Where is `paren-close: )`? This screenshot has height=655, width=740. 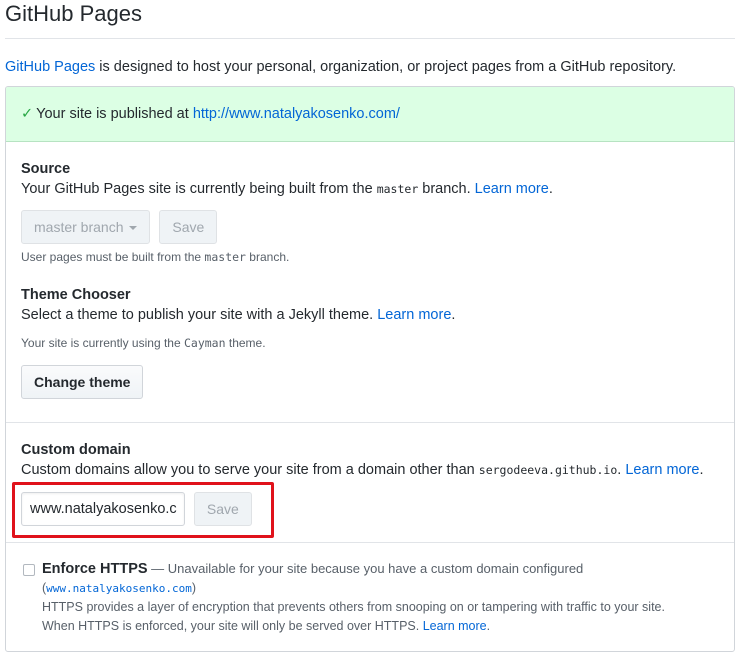 paren-close: ) is located at coordinates (194, 588).